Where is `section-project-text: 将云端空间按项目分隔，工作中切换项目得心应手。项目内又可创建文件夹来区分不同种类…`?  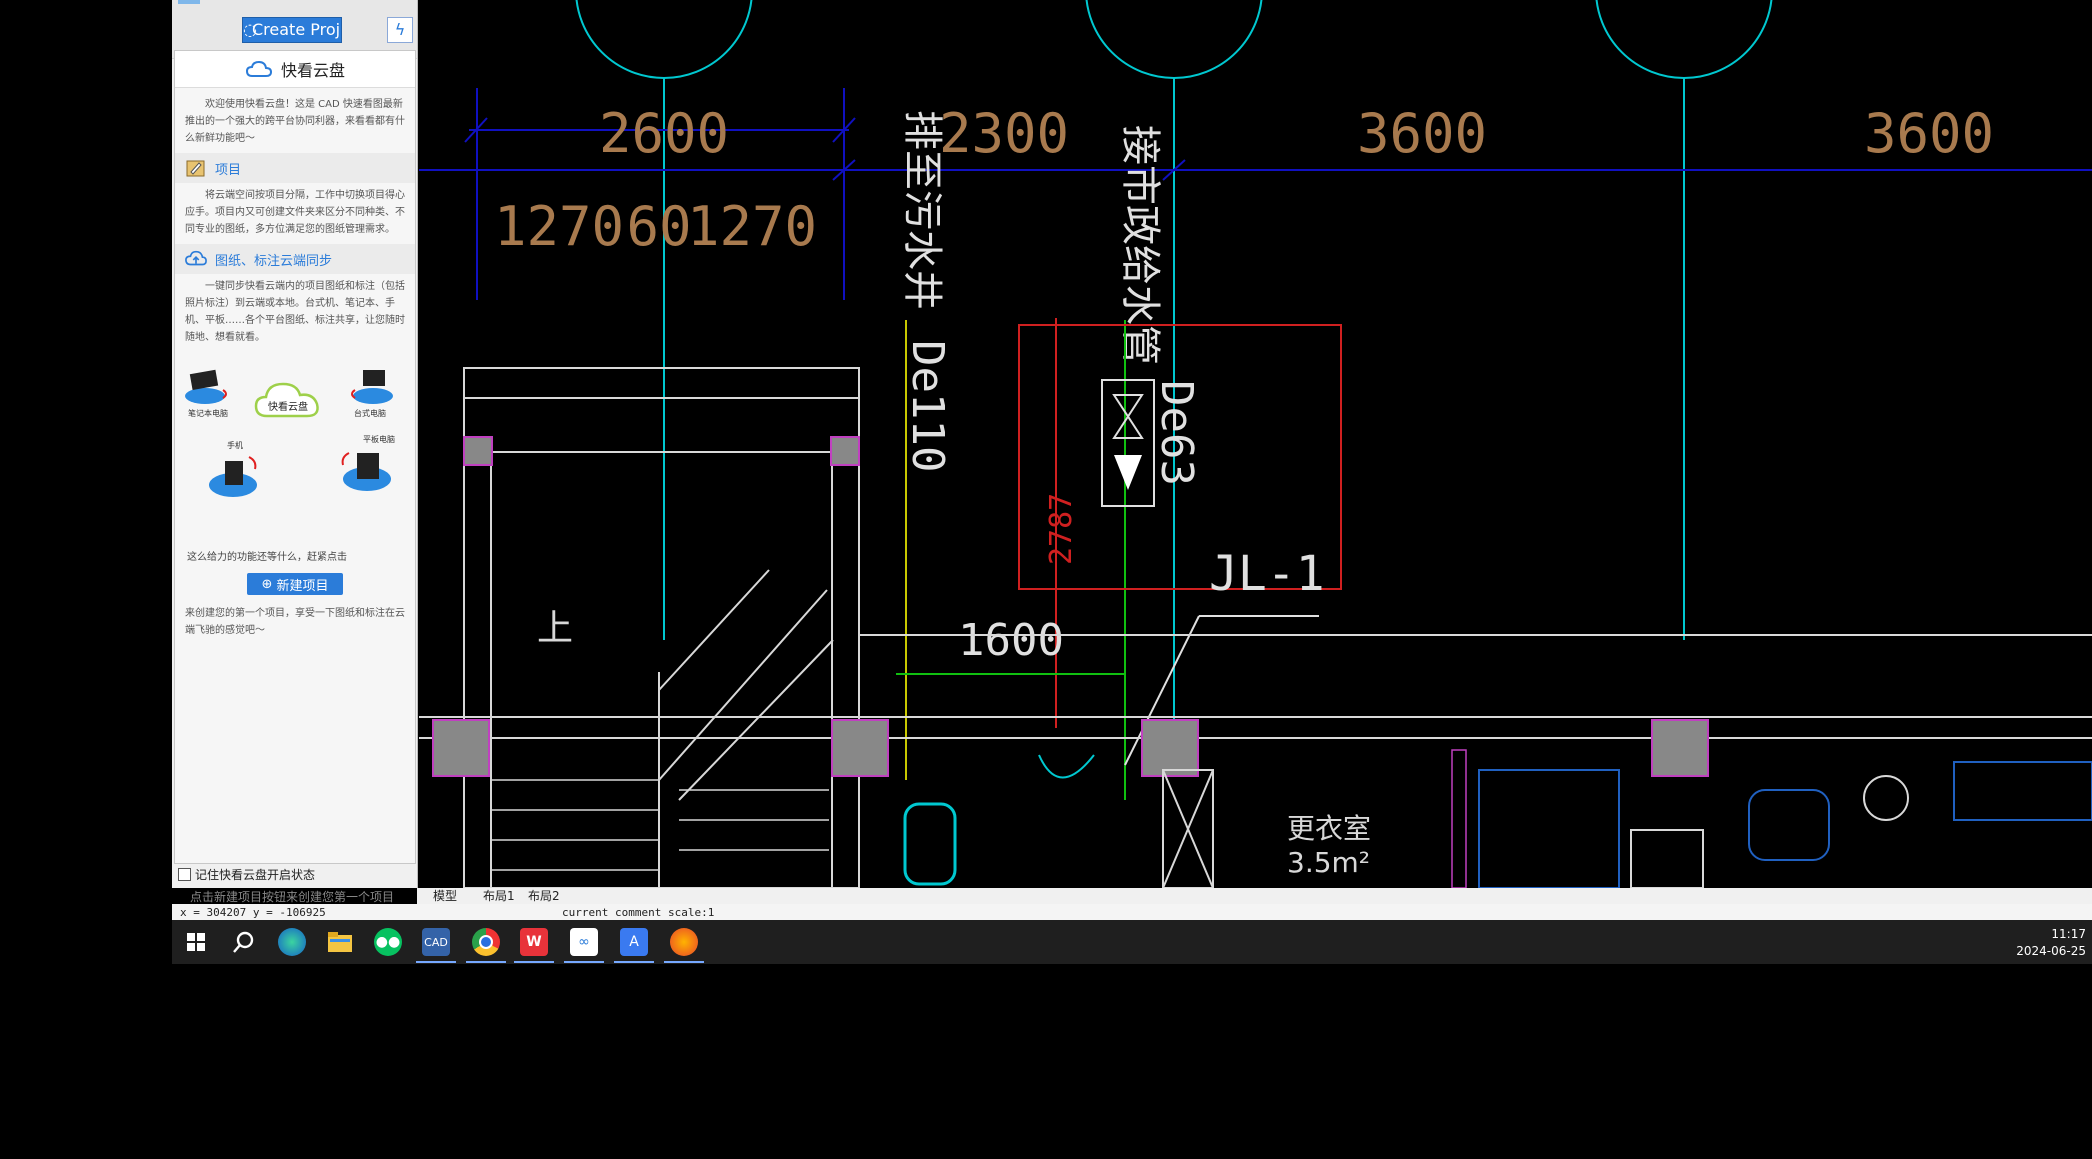
section-project-text: 将云端空间按项目分隔，工作中切换项目得心应手。项目内又可创建文件夹来区分不同种类… is located at coordinates (295, 212).